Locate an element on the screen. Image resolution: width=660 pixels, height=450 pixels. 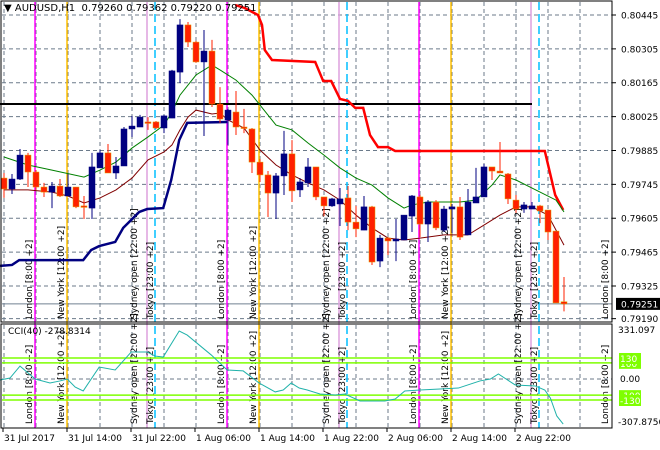
time-label: 1 Aug 22:00 is located at coordinates (351, 439).